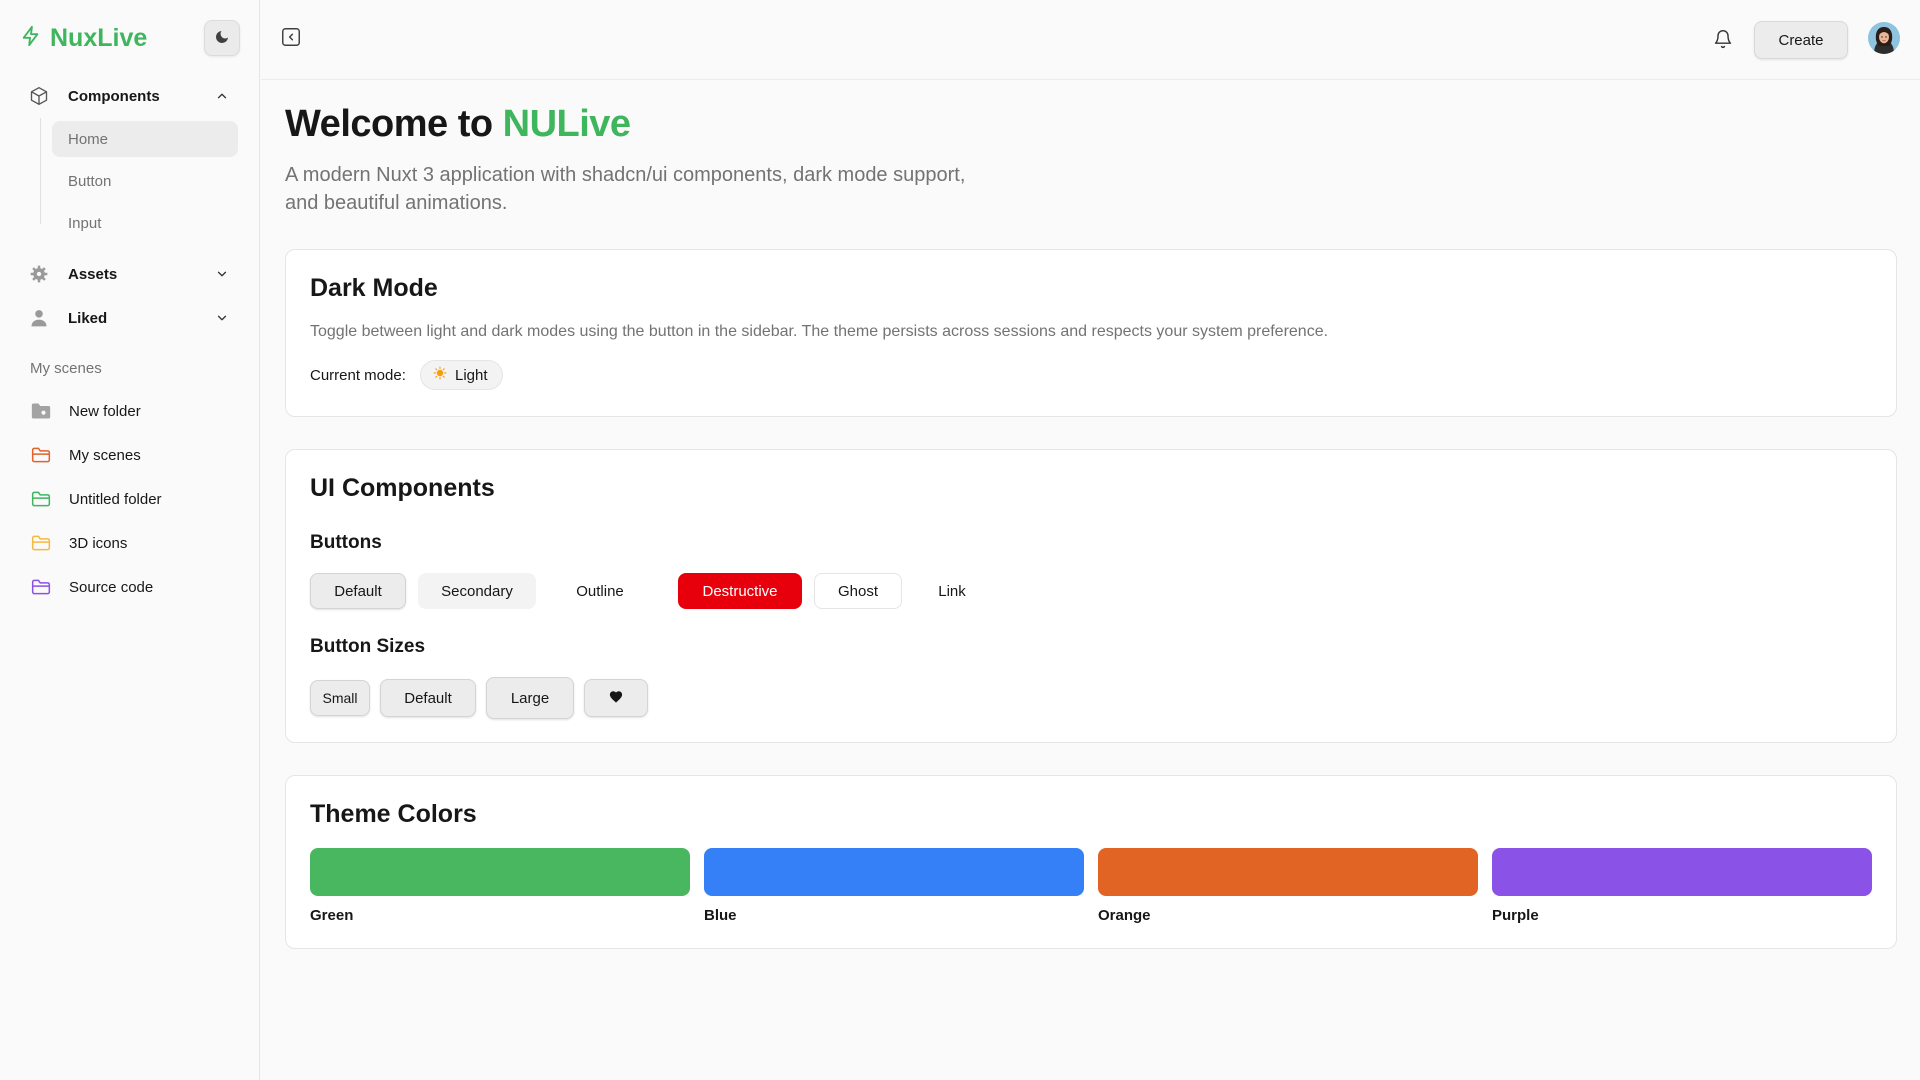 This screenshot has width=1920, height=1080. I want to click on sidebar-item-button: Button, so click(145, 181).